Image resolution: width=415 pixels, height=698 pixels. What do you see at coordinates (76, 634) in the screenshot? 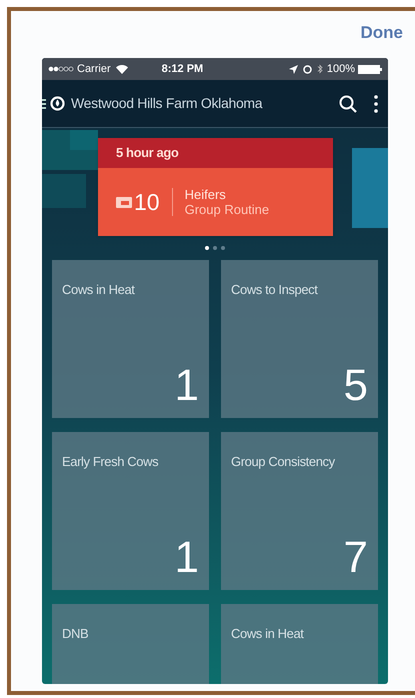
I see `tile-label: DNB` at bounding box center [76, 634].